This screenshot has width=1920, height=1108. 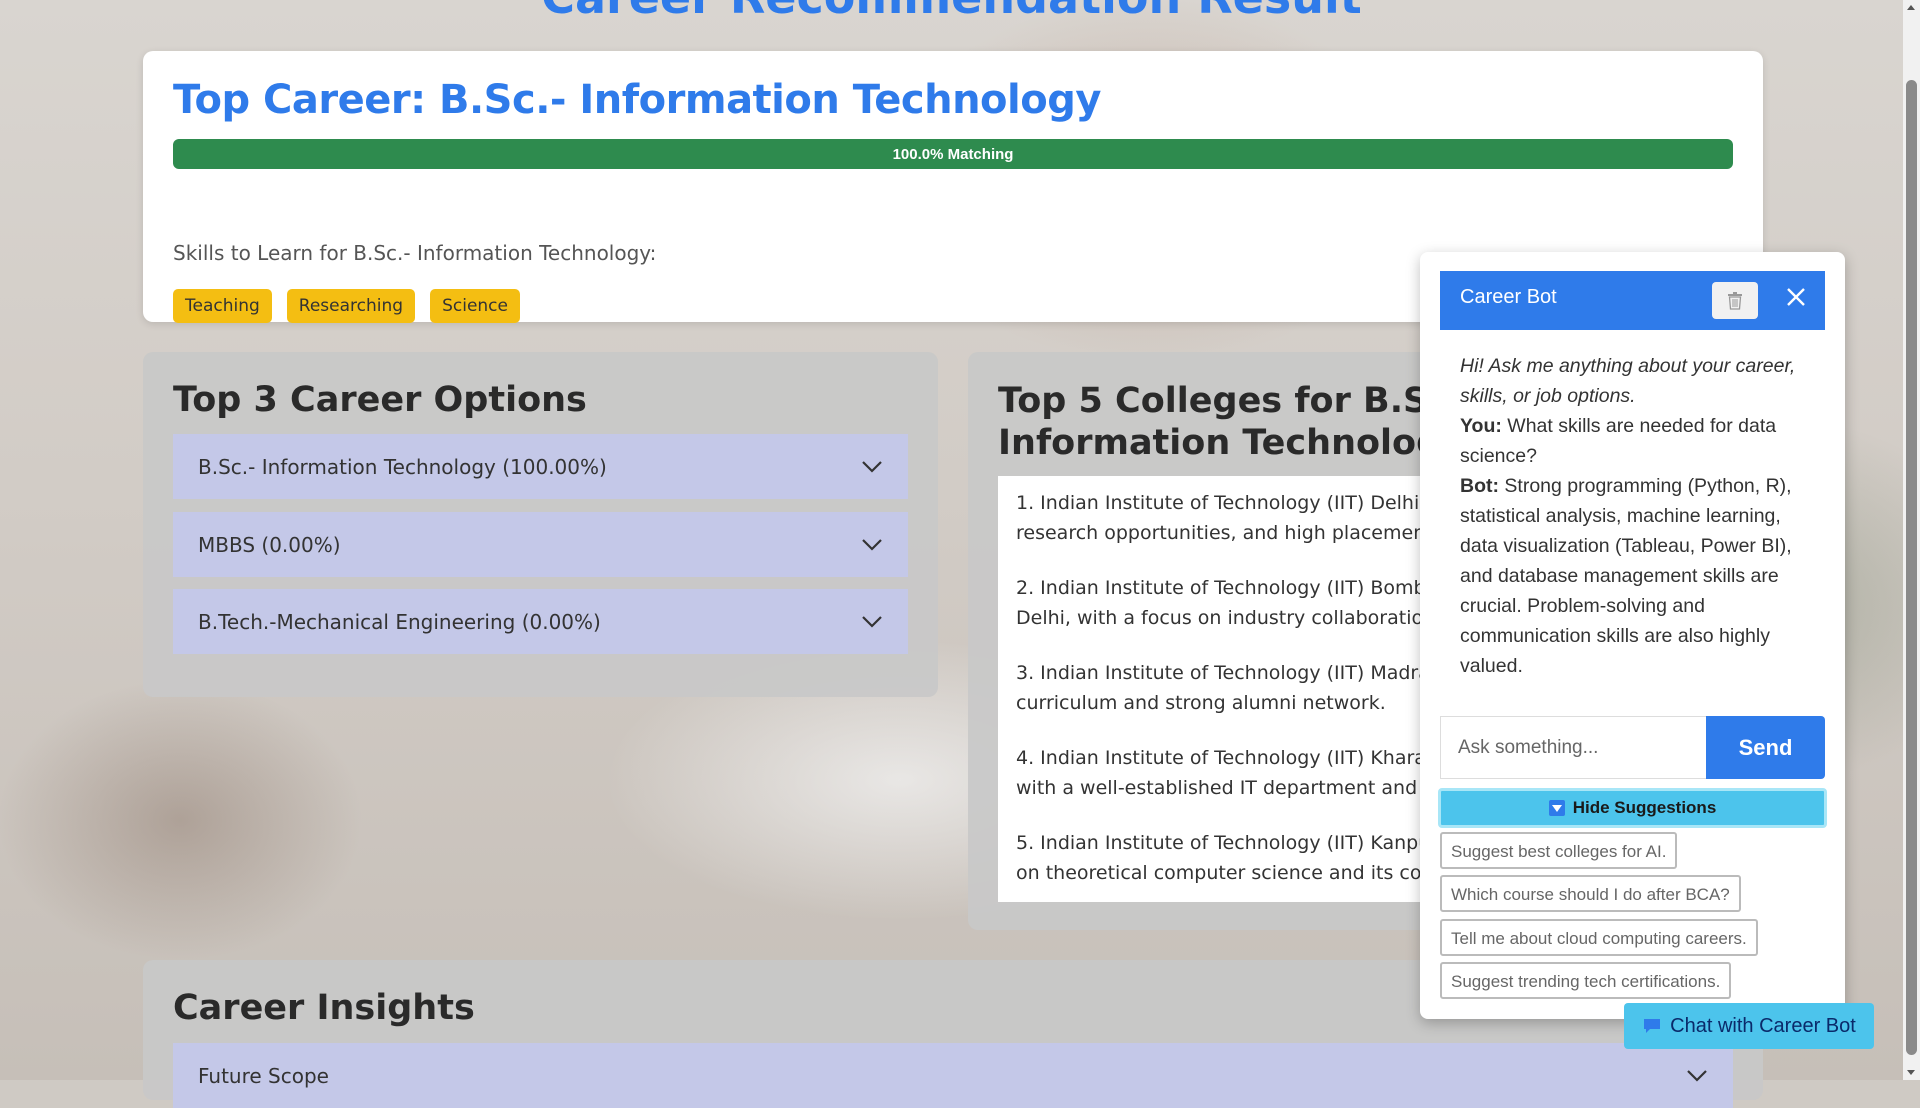 What do you see at coordinates (324, 1008) in the screenshot?
I see `career-insights-heading: Career Insights` at bounding box center [324, 1008].